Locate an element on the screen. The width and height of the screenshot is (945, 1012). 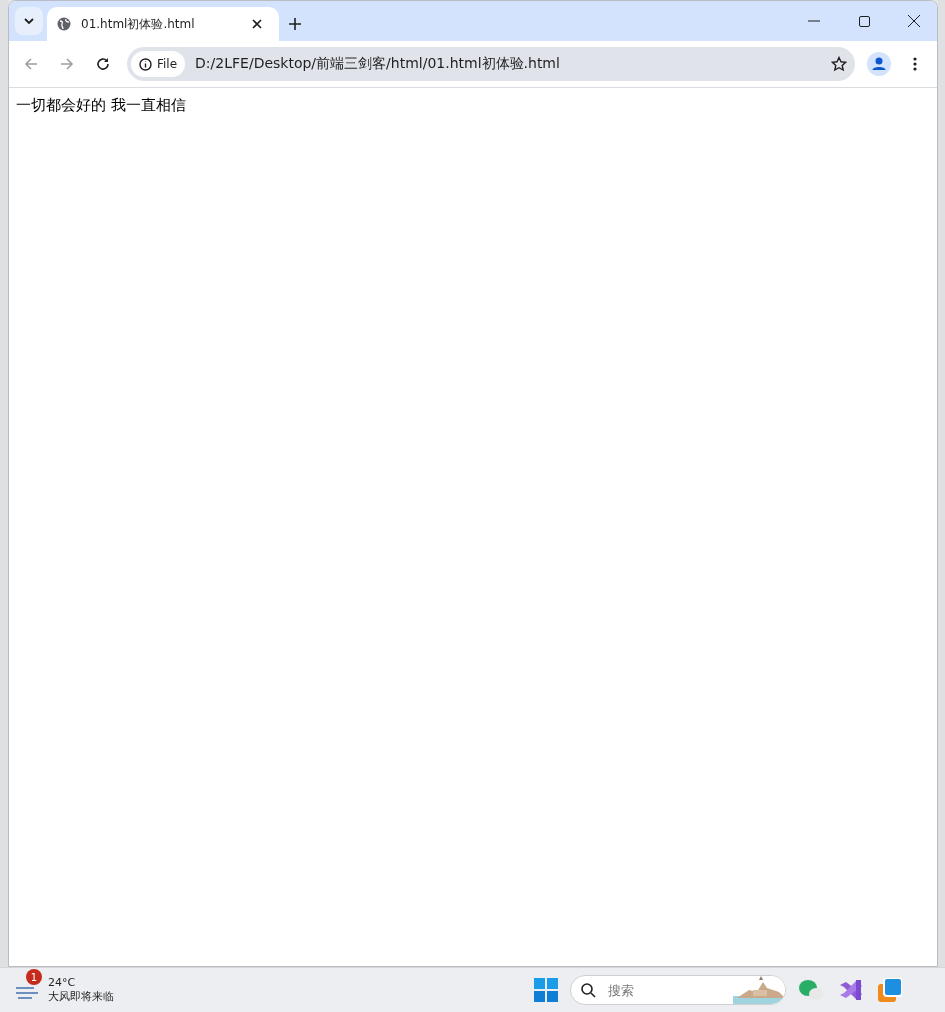
tab-list-button is located at coordinates (29, 21).